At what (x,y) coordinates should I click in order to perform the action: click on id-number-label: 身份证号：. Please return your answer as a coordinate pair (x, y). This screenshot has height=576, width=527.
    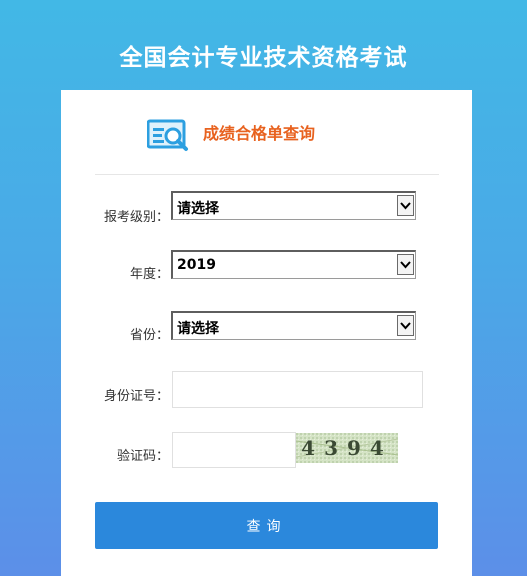
    Looking at the image, I should click on (136, 396).